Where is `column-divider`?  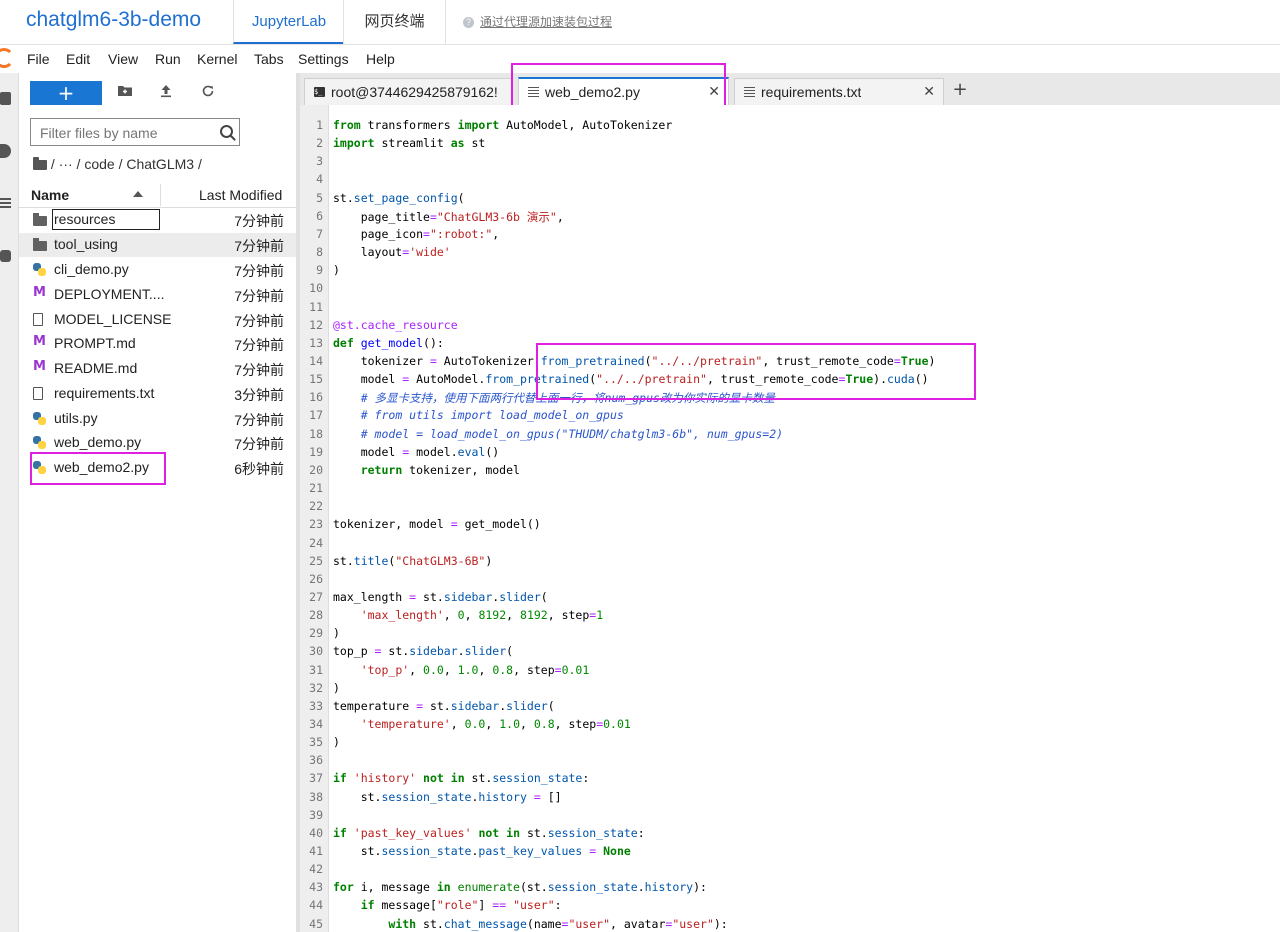 column-divider is located at coordinates (160, 195).